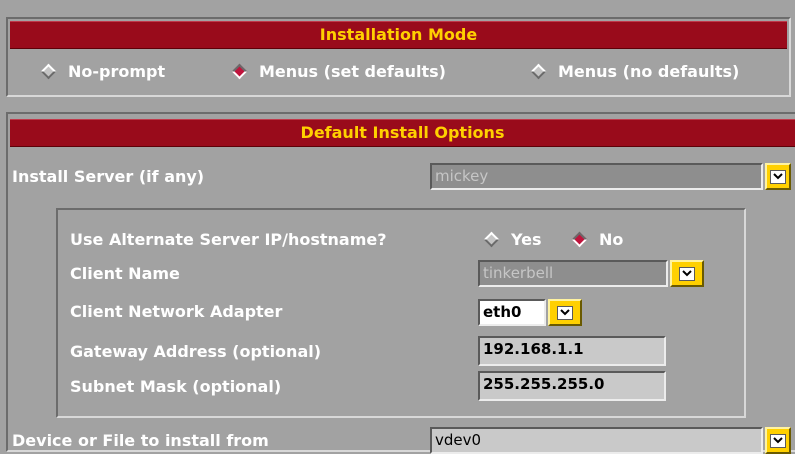  I want to click on client-adapter-dropdown-button, so click(565, 312).